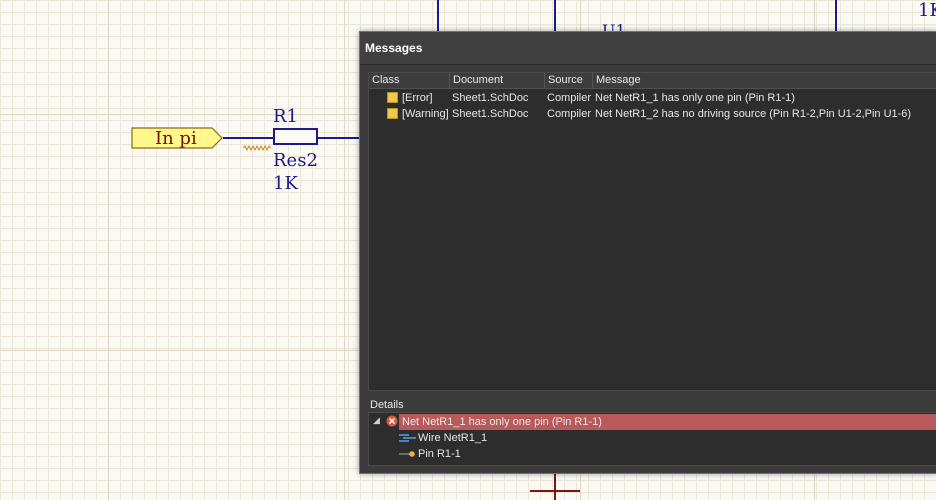 The width and height of the screenshot is (936, 500). I want to click on input-port: In pi, so click(177, 138).